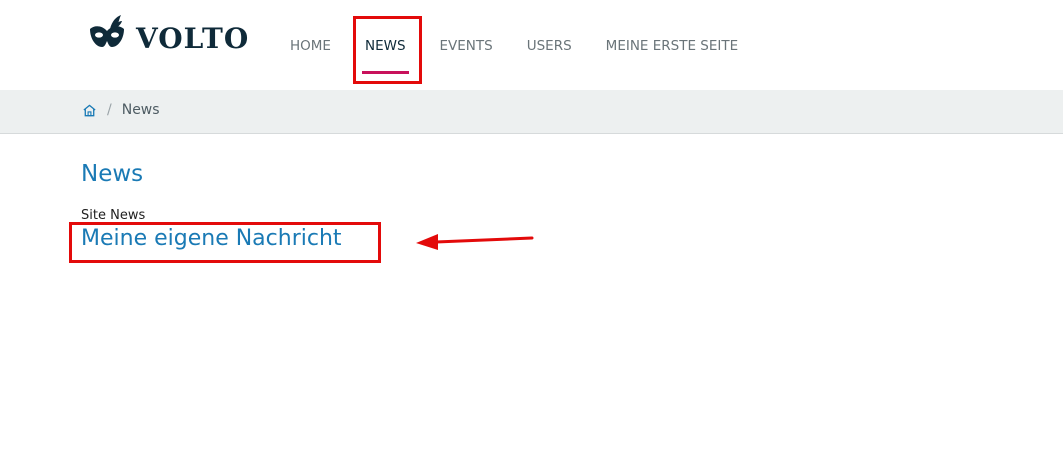 Image resolution: width=1063 pixels, height=460 pixels. Describe the element at coordinates (112, 174) in the screenshot. I see `page-title: News` at that location.